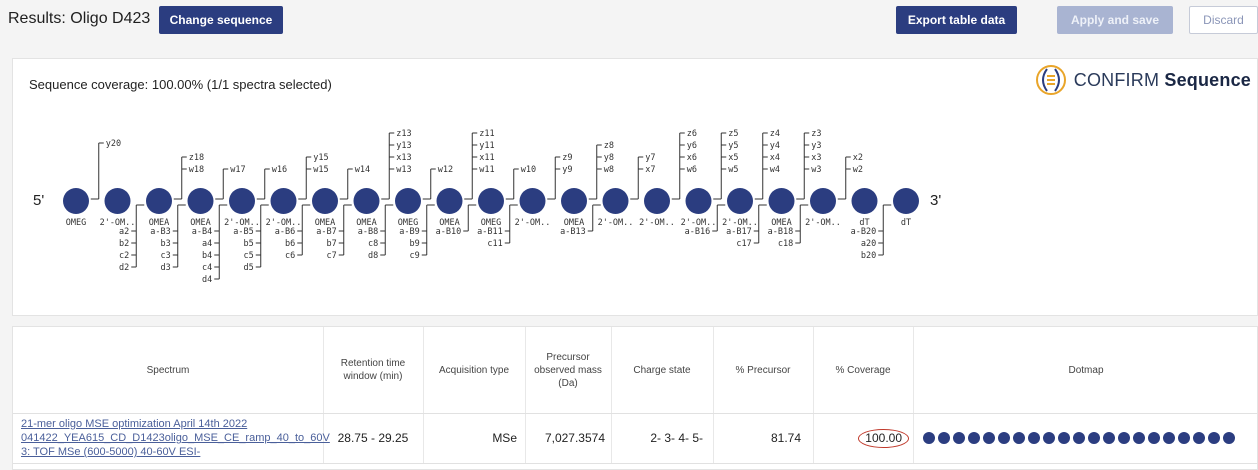  I want to click on fragment-label: c2, so click(124, 256).